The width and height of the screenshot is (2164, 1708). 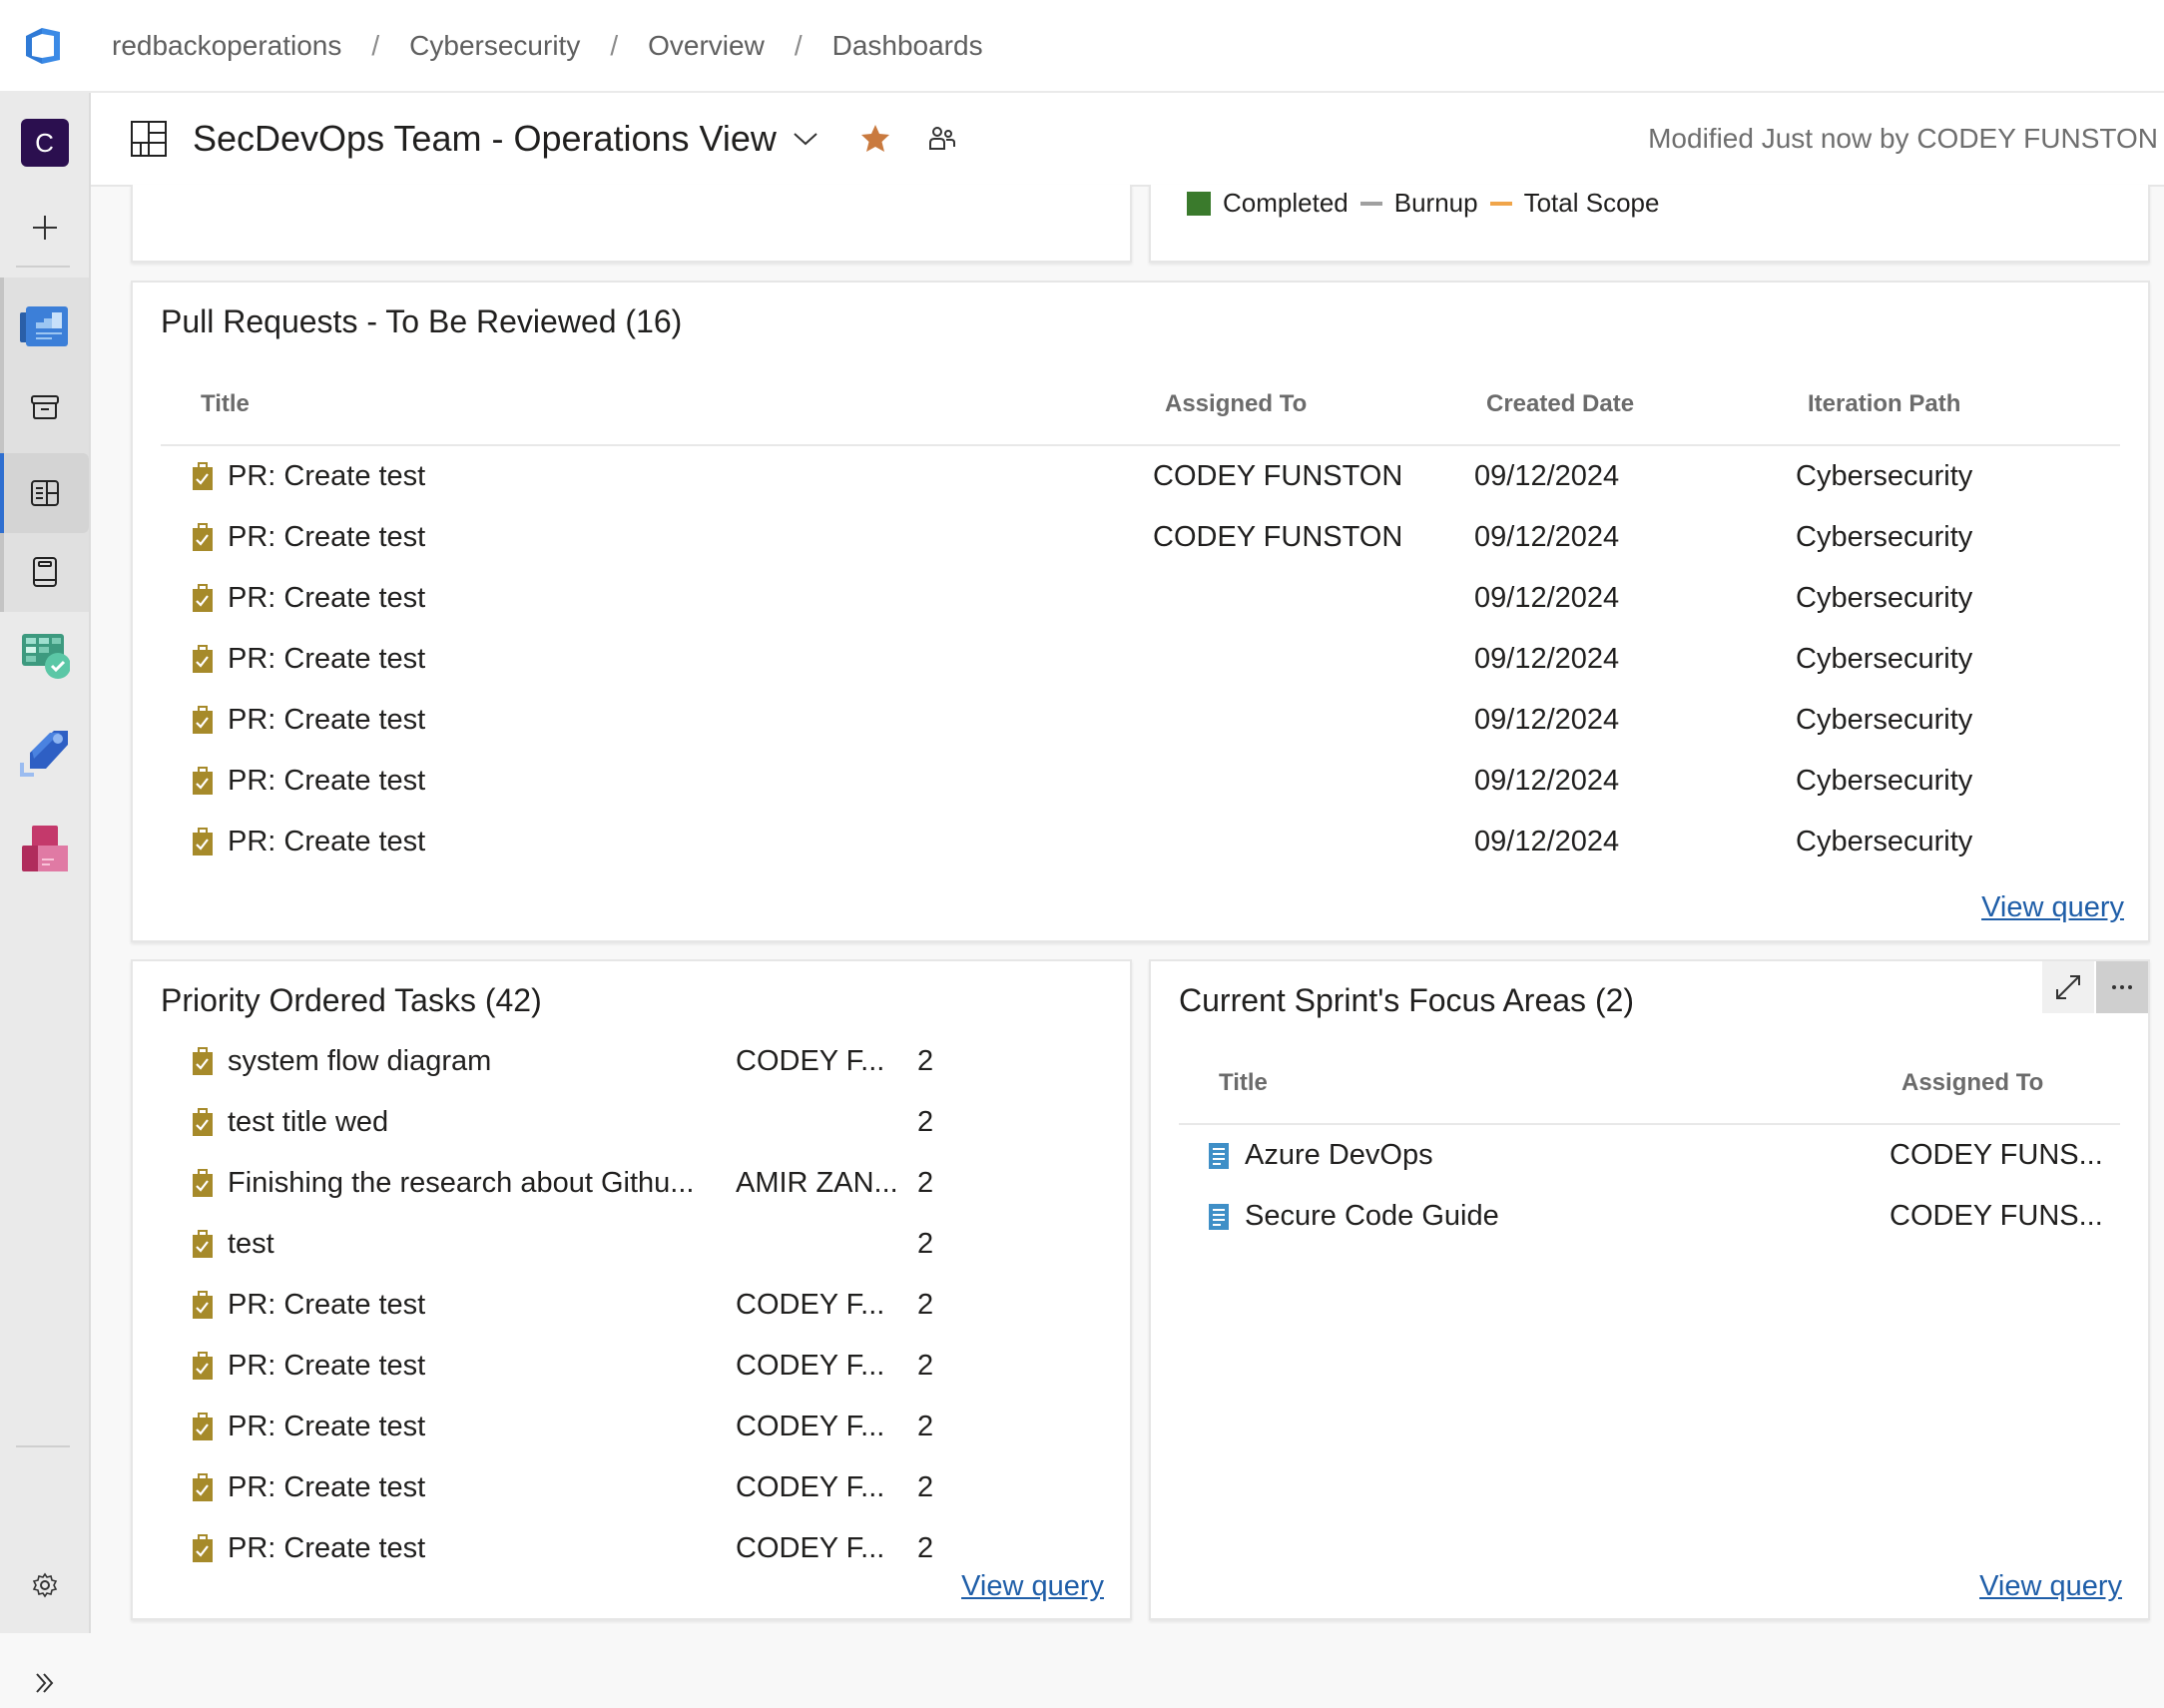 What do you see at coordinates (44, 493) in the screenshot?
I see `sidebar-item-dashboards` at bounding box center [44, 493].